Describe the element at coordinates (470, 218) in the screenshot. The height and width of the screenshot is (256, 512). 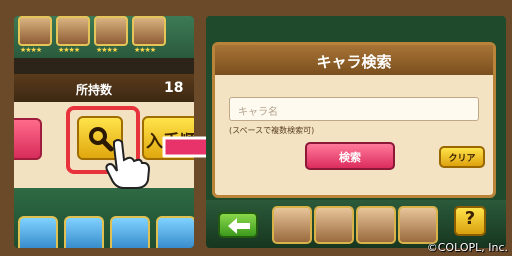
I see `help-icon: ?` at that location.